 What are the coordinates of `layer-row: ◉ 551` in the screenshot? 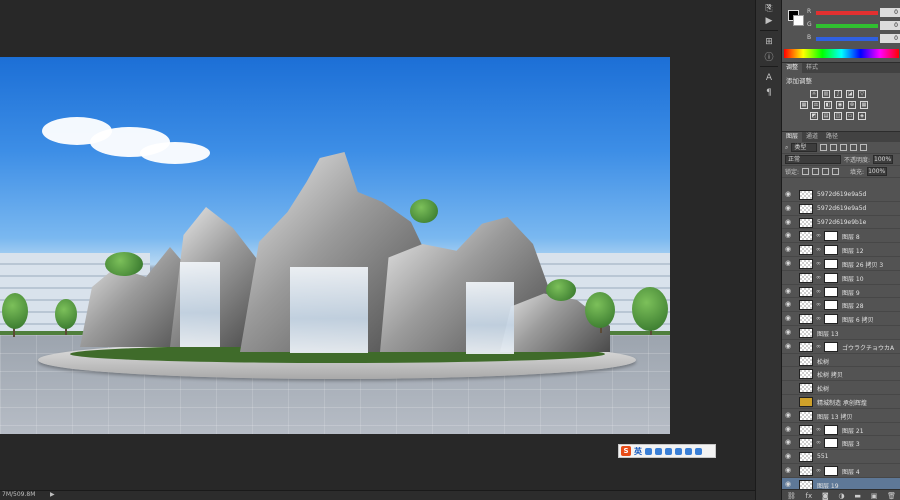 It's located at (841, 457).